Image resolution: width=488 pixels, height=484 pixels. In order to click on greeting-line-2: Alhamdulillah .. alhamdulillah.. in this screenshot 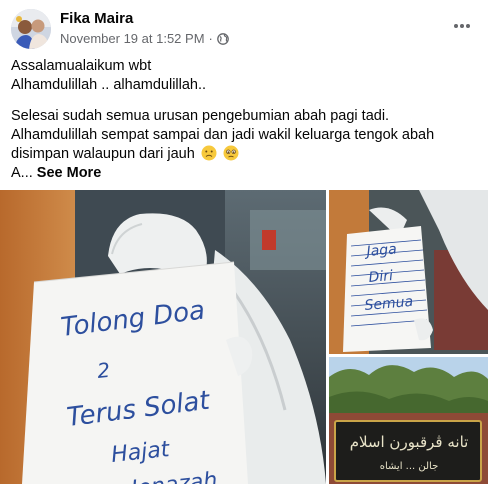, I will do `click(109, 85)`.